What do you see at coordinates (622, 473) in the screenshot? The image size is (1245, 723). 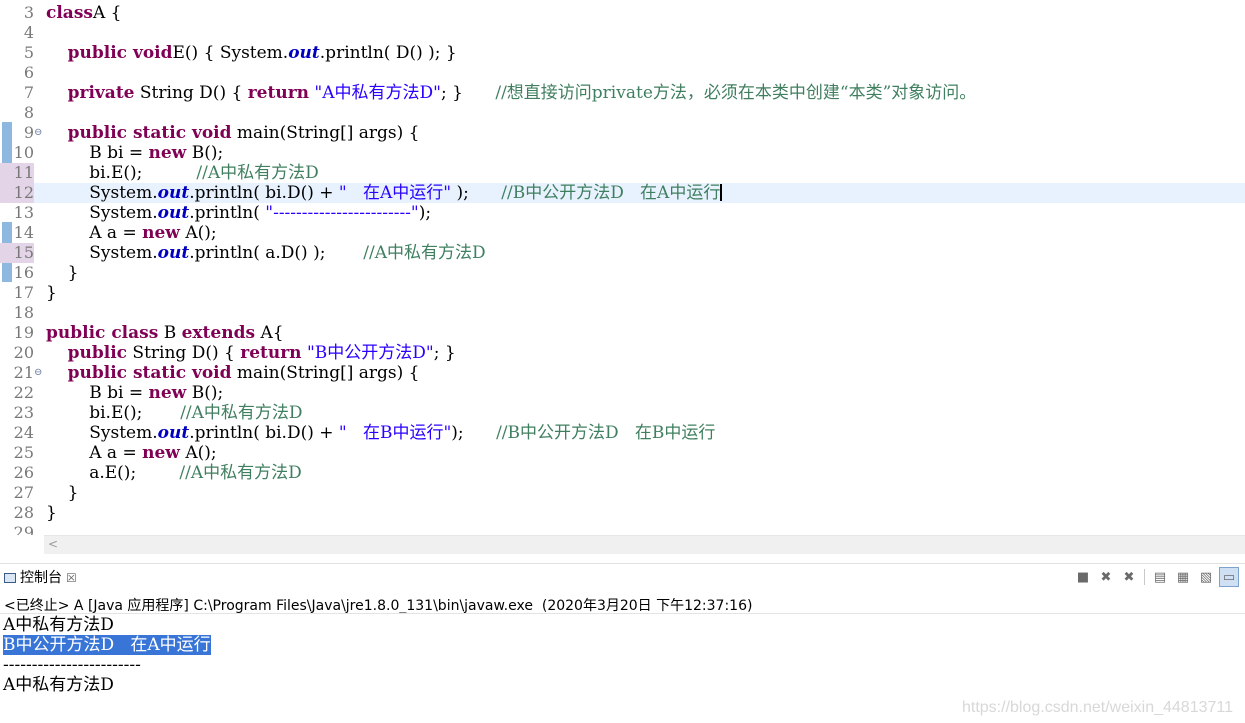 I see `code-line: 26 a.E(); //A中私有方法D` at bounding box center [622, 473].